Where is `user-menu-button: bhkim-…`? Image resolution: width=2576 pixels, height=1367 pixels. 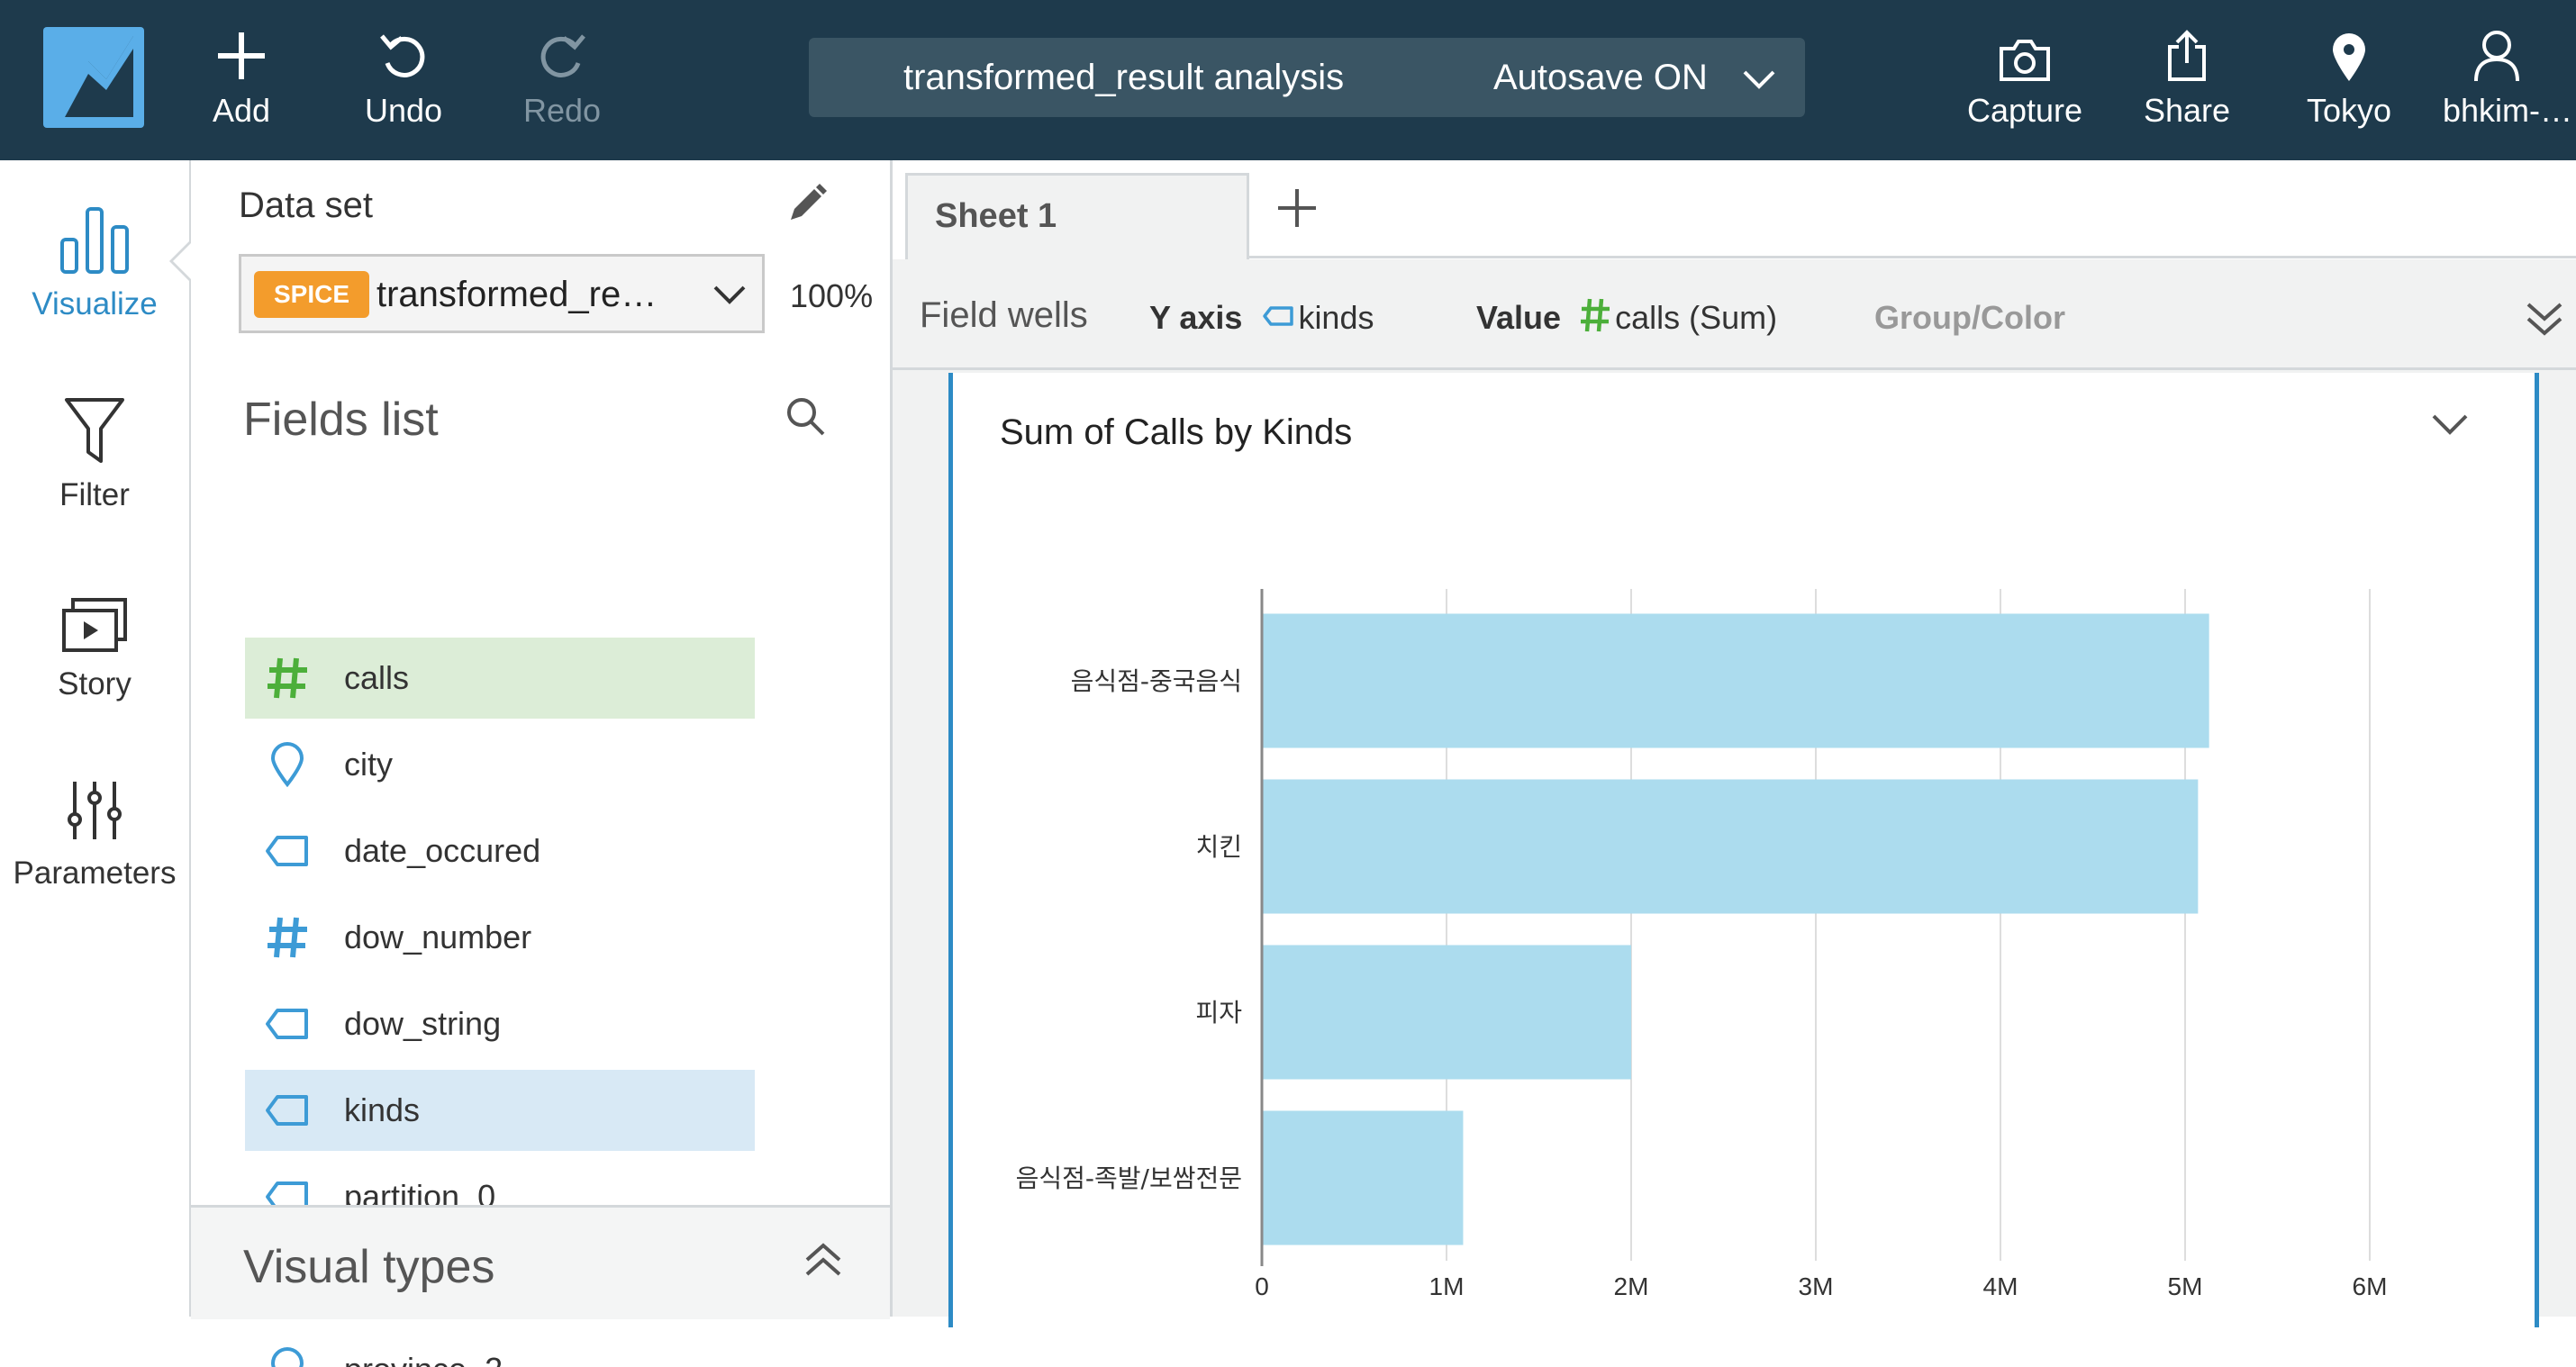 user-menu-button: bhkim-… is located at coordinates (2507, 84).